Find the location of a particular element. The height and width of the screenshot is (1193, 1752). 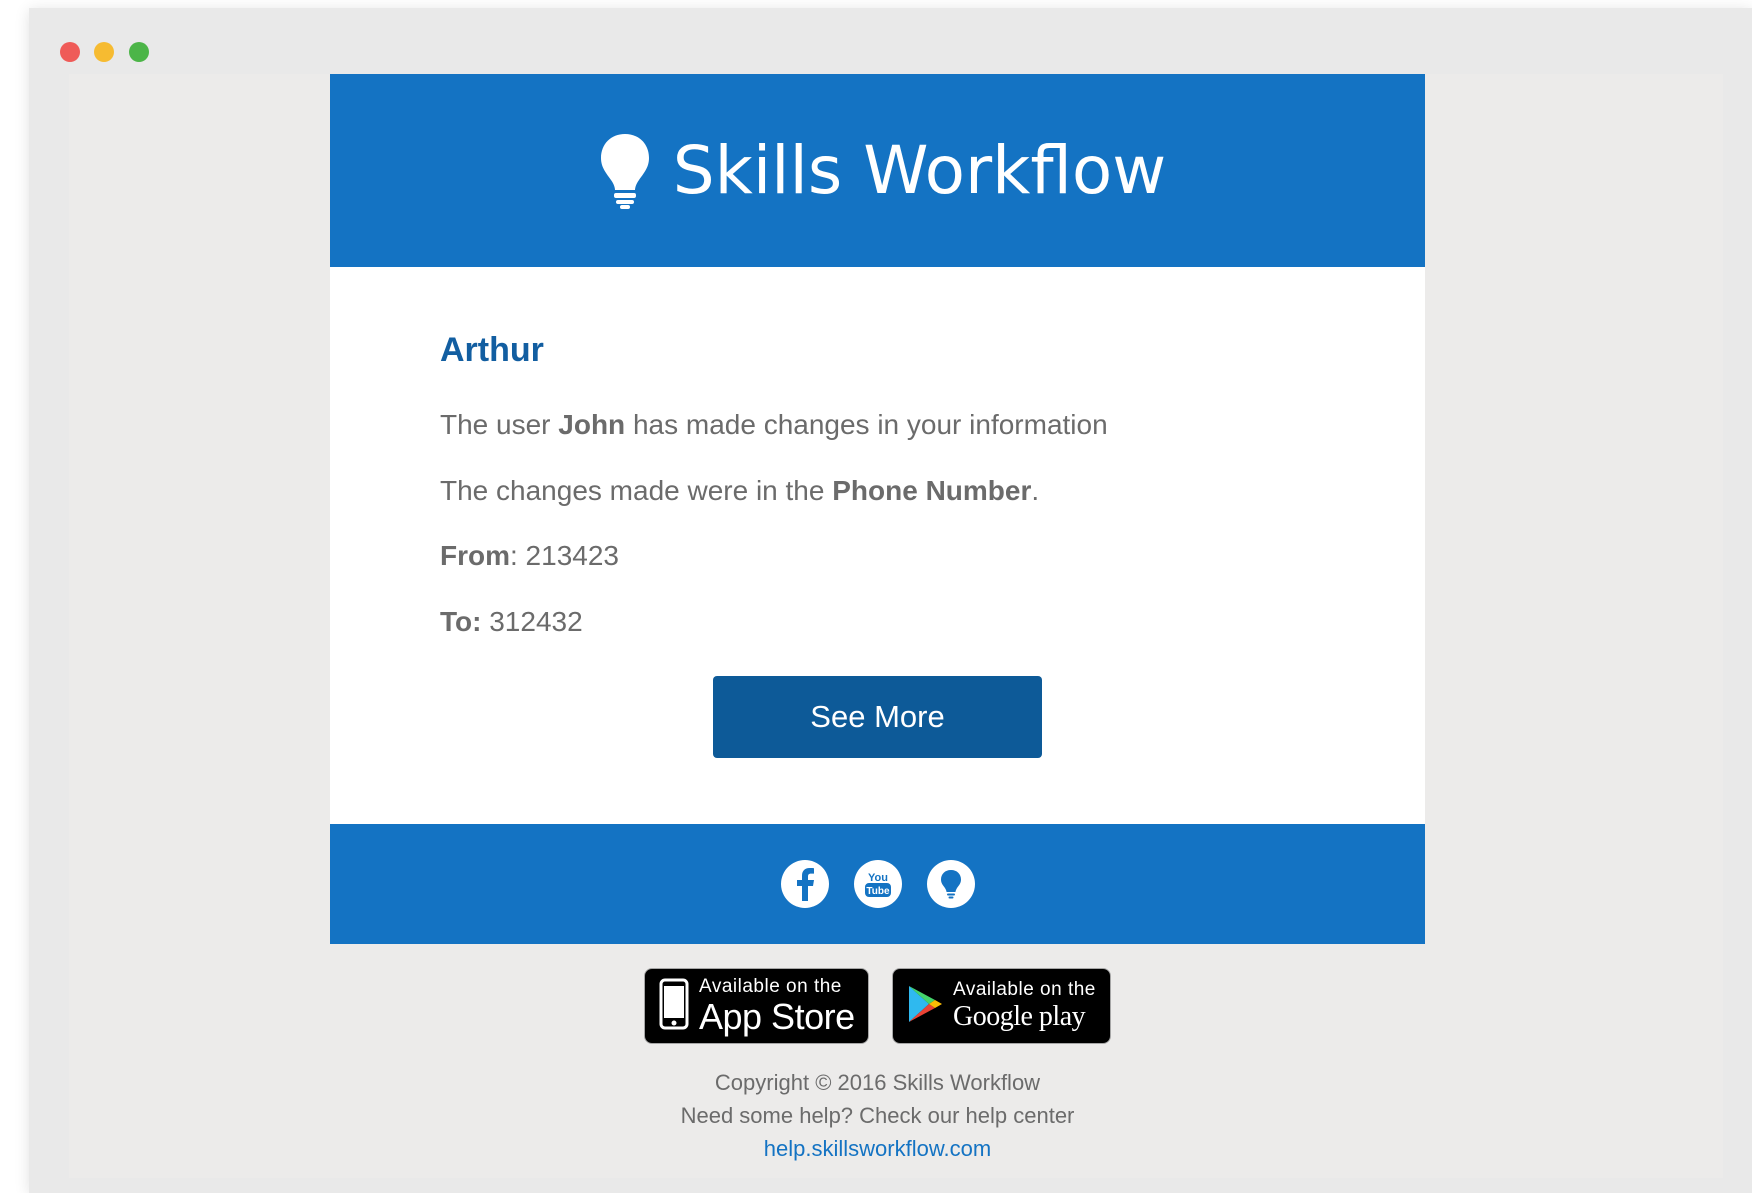

from-value-line: From: 213423 is located at coordinates (529, 556).